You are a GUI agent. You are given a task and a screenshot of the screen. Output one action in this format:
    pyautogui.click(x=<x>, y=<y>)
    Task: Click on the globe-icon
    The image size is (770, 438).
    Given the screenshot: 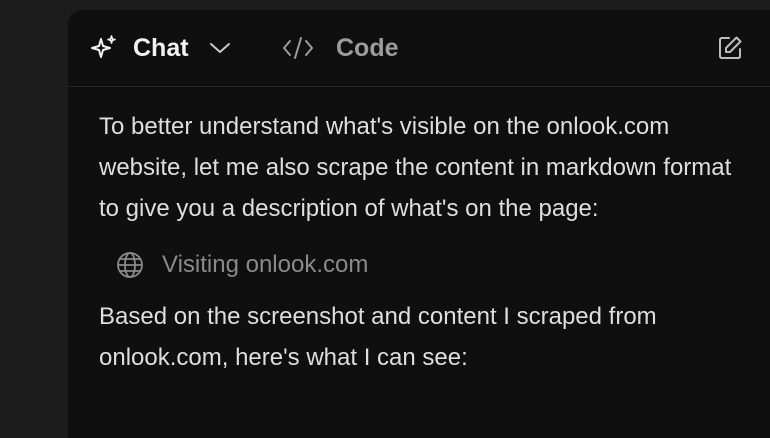 What is the action you would take?
    pyautogui.click(x=130, y=265)
    